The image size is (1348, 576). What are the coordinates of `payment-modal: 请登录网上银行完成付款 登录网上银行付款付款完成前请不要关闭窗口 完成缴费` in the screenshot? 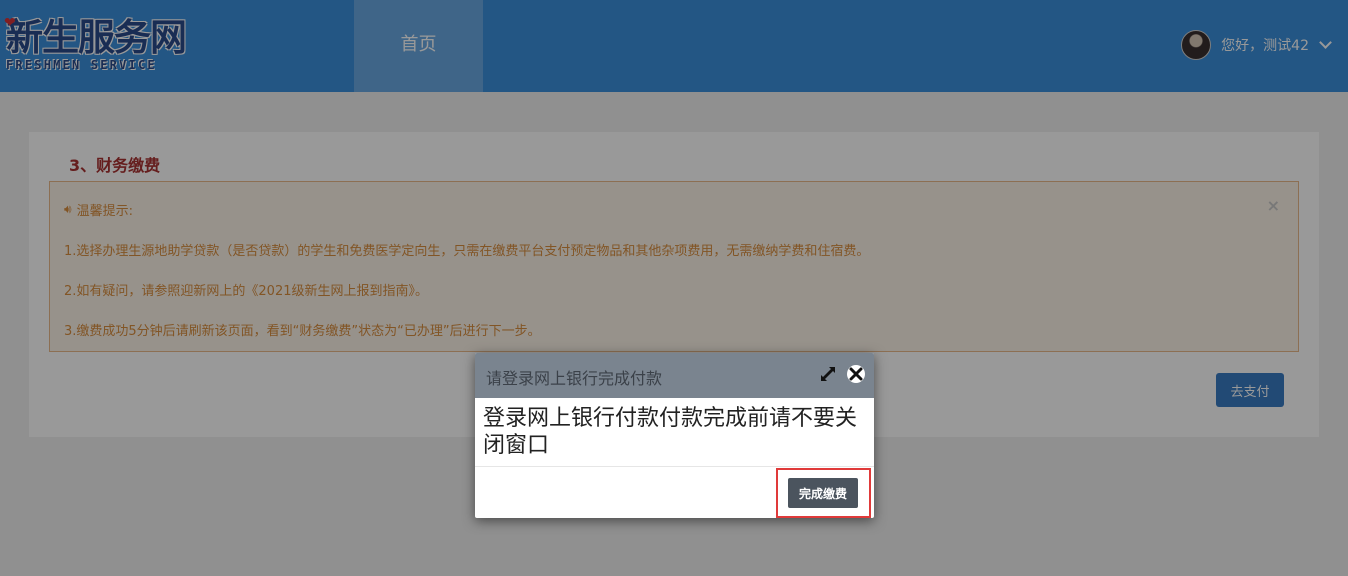 It's located at (674, 435).